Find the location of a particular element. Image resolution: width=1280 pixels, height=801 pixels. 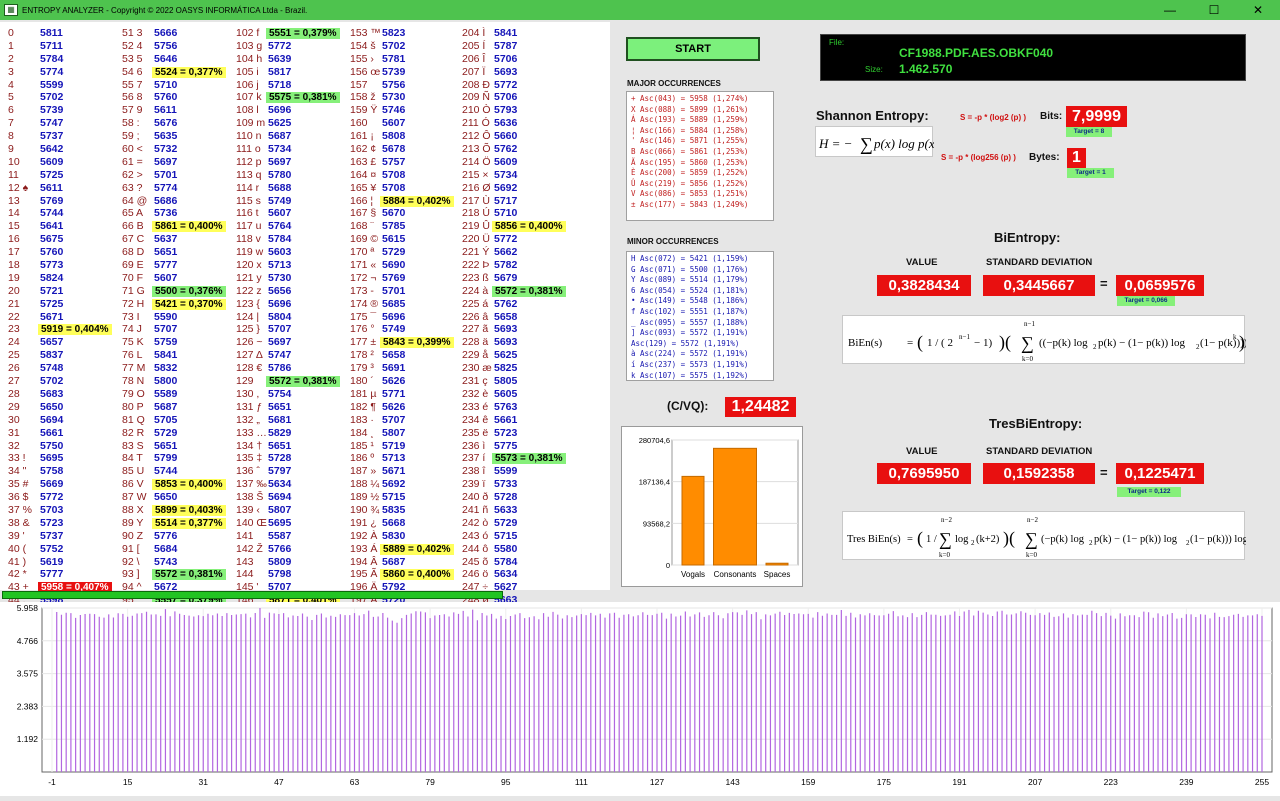

byte-index: 216 Ø is located at coordinates (479, 188).